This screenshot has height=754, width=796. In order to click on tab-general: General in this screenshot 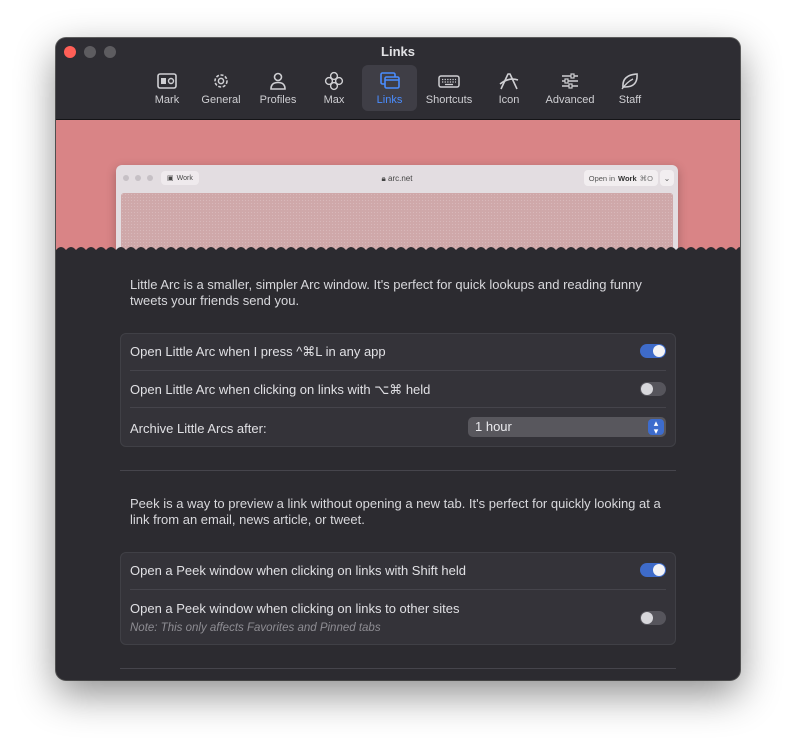, I will do `click(221, 88)`.